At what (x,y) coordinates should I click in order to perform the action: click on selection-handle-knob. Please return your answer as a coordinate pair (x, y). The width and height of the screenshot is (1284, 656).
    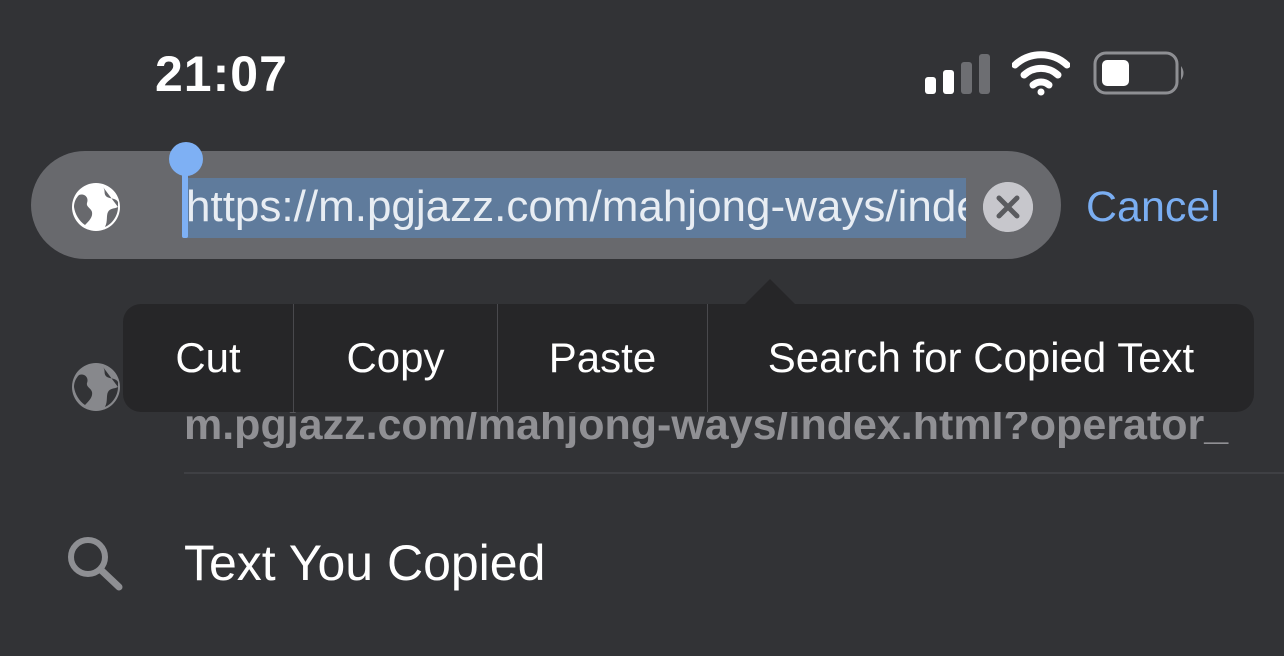
    Looking at the image, I should click on (186, 159).